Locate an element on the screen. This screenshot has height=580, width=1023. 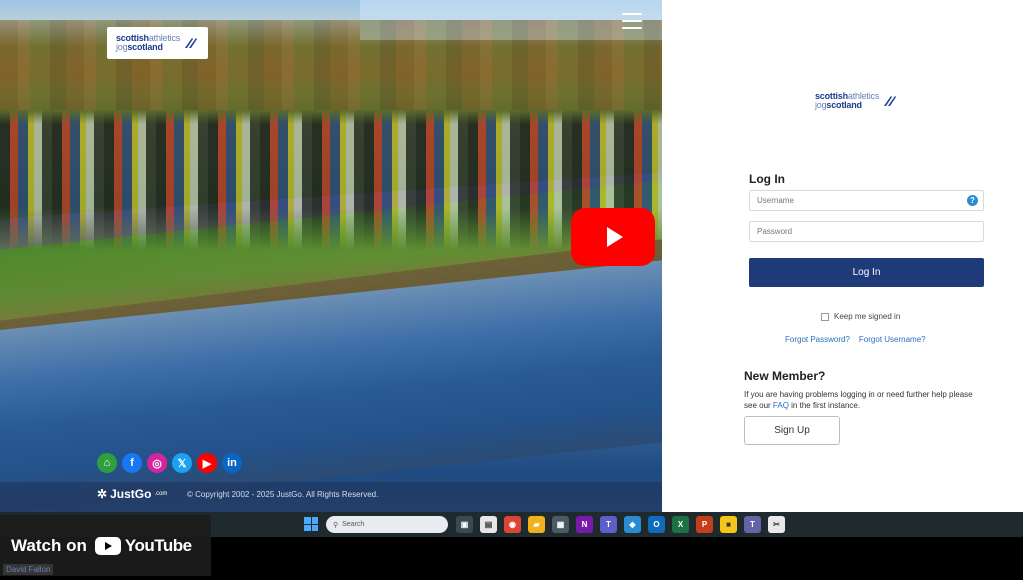
file-explorer-icon: ▰ is located at coordinates (536, 524).